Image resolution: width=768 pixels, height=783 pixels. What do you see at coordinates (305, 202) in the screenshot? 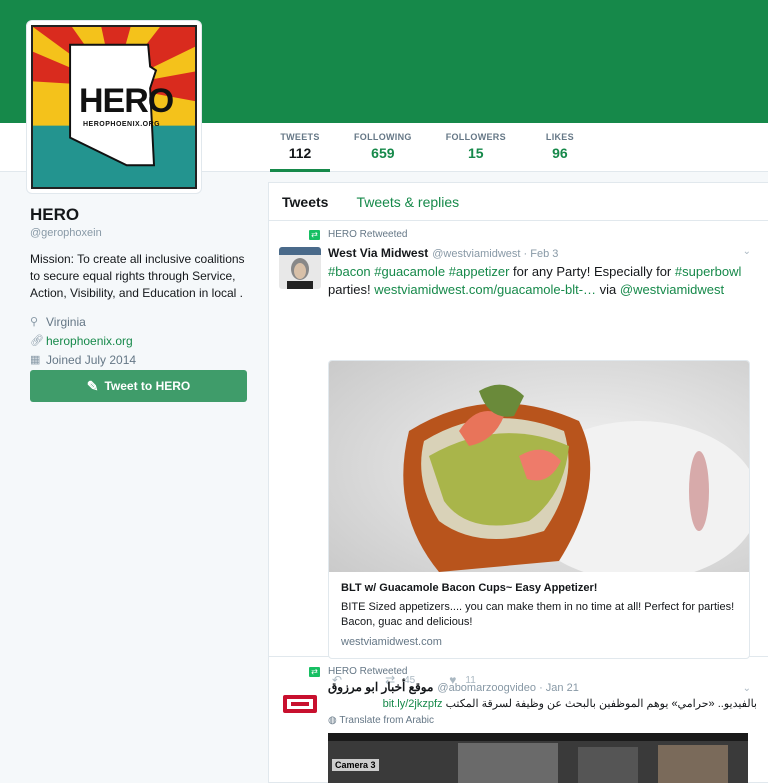
I see `tab-tweets: Tweets` at bounding box center [305, 202].